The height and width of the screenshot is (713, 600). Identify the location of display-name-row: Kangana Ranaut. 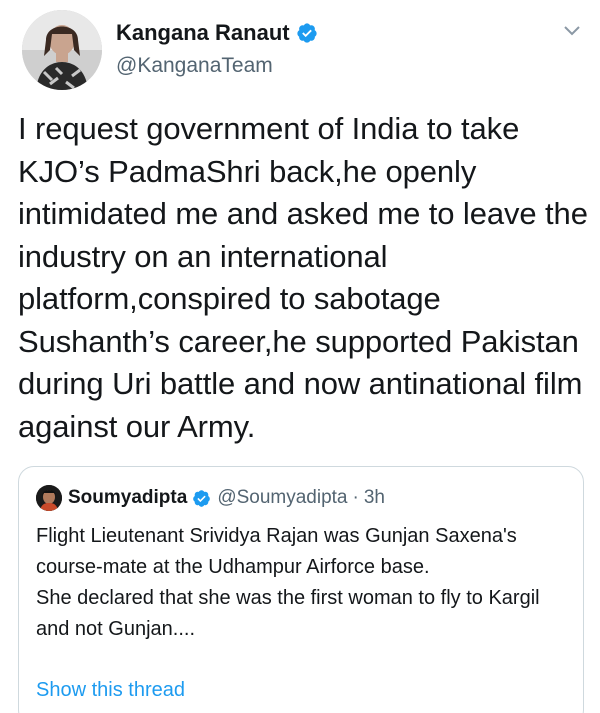
(217, 33).